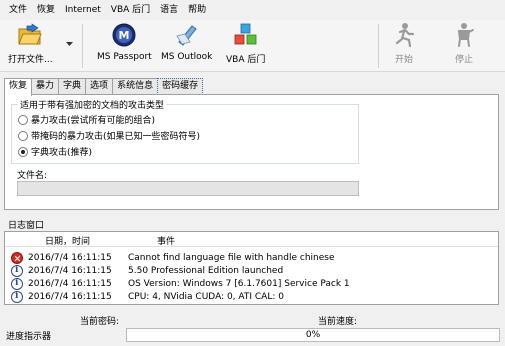 Image resolution: width=505 pixels, height=346 pixels. Describe the element at coordinates (246, 35) in the screenshot. I see `vba-cubes-icon` at that location.